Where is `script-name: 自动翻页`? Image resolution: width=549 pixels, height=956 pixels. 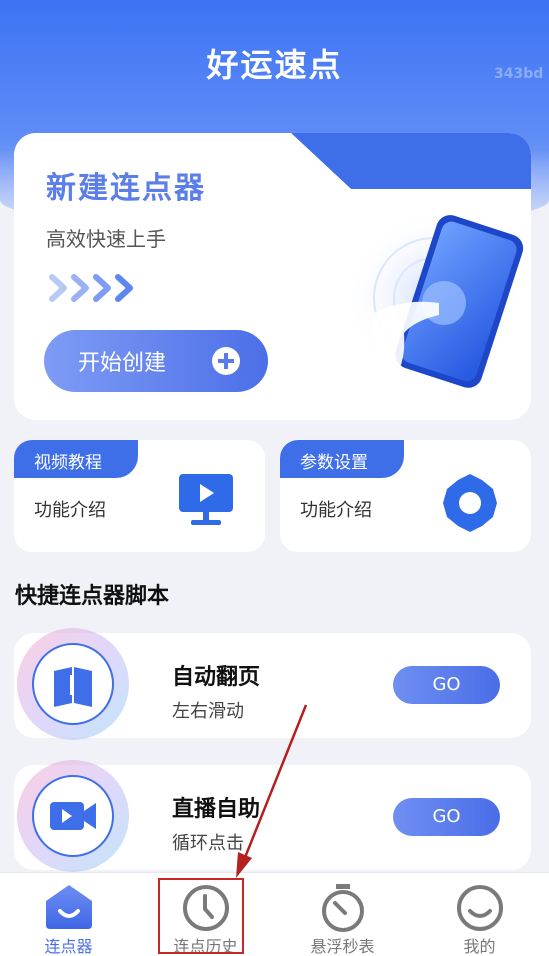 script-name: 自动翻页 is located at coordinates (216, 677).